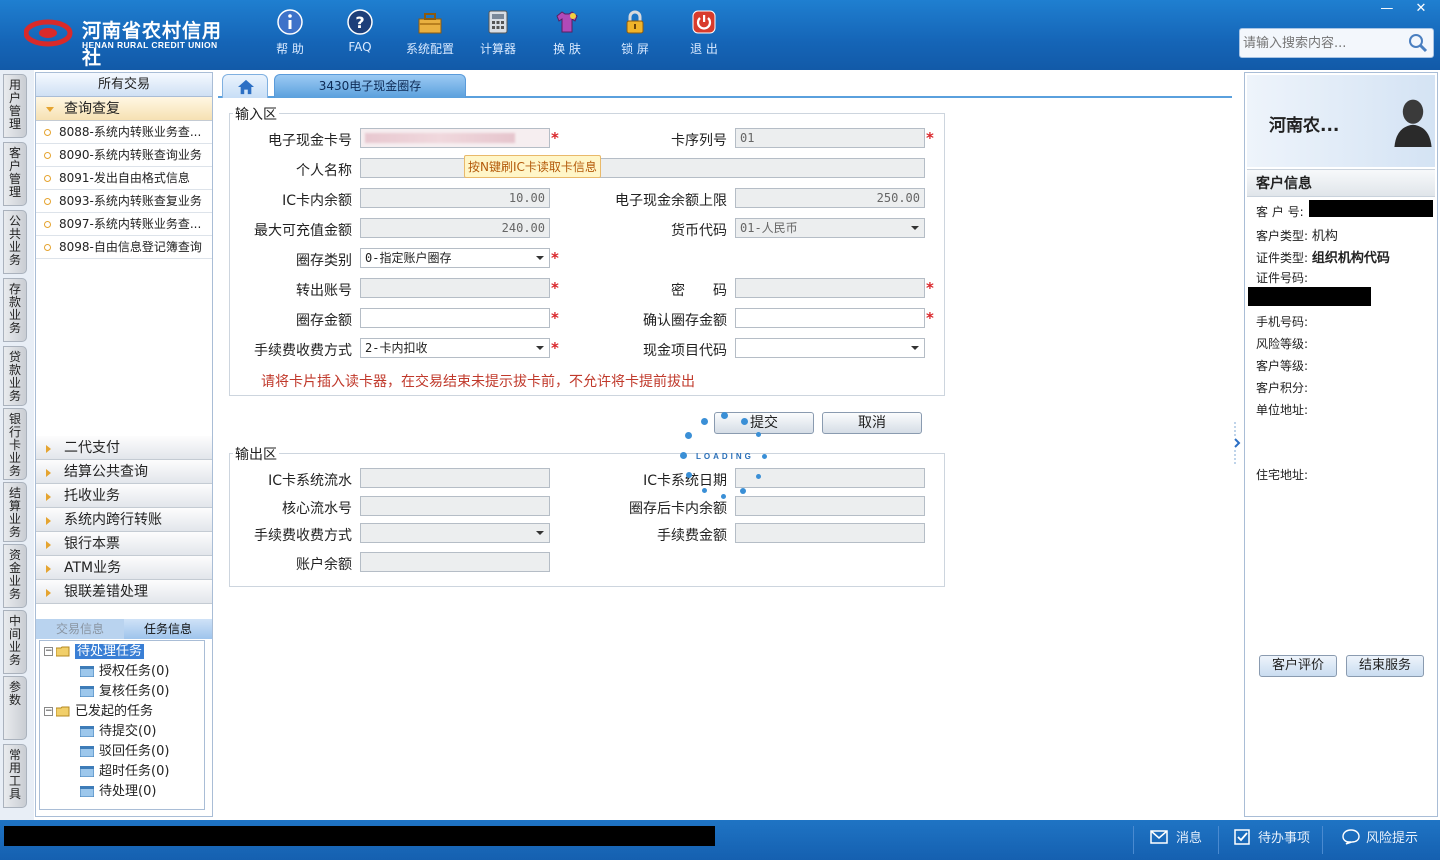  What do you see at coordinates (1421, 9) in the screenshot?
I see `close-button: ✕` at bounding box center [1421, 9].